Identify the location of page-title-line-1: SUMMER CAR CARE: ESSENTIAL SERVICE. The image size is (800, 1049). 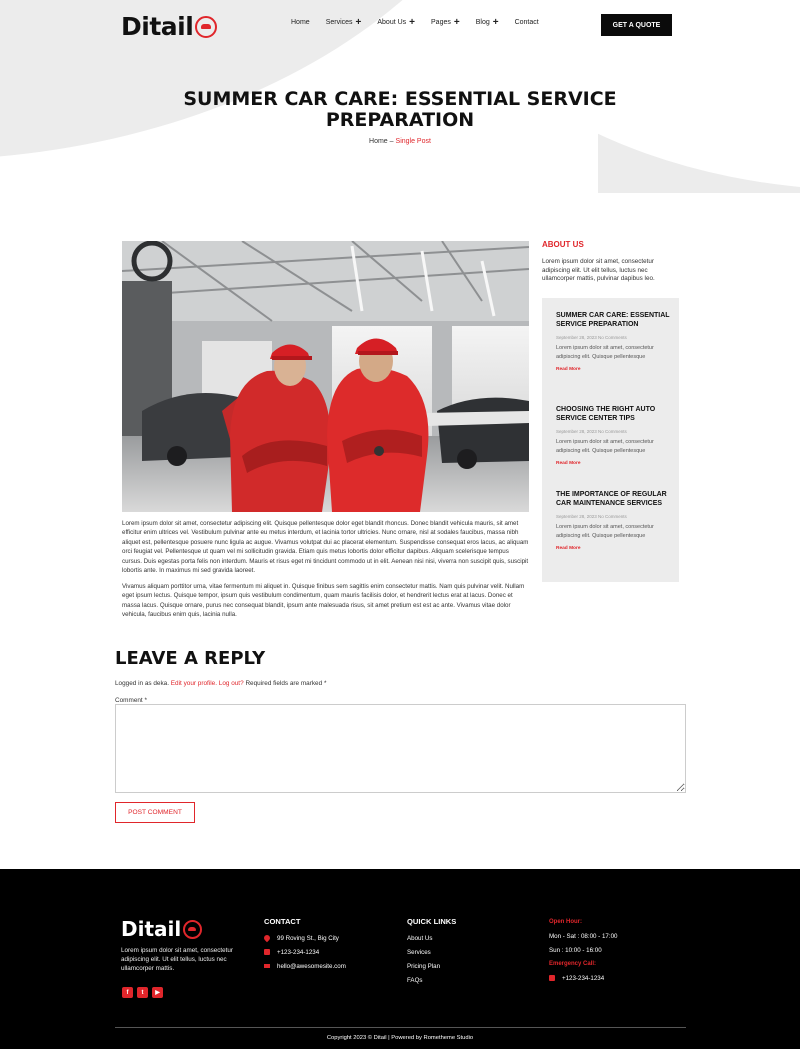
(400, 99).